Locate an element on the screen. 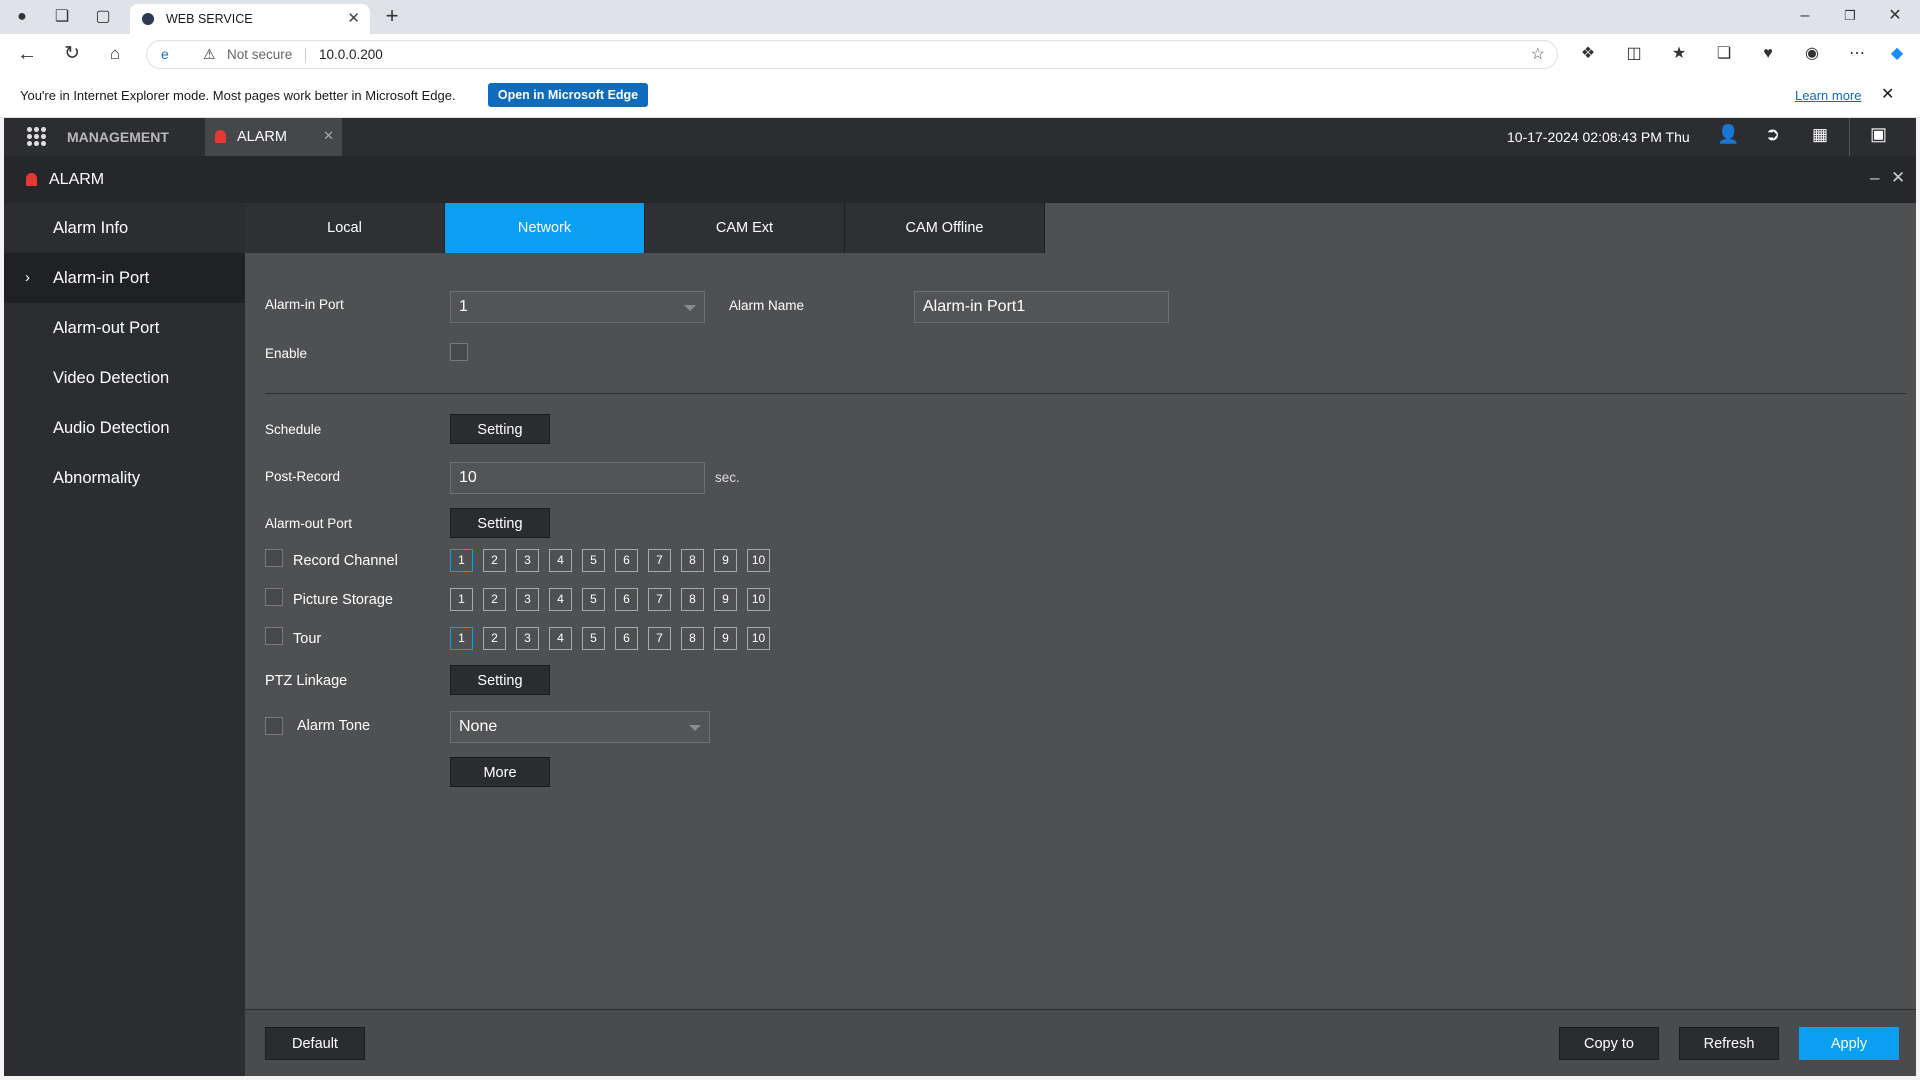 This screenshot has width=1920, height=1080. tour-channel-2: 2 is located at coordinates (494, 638).